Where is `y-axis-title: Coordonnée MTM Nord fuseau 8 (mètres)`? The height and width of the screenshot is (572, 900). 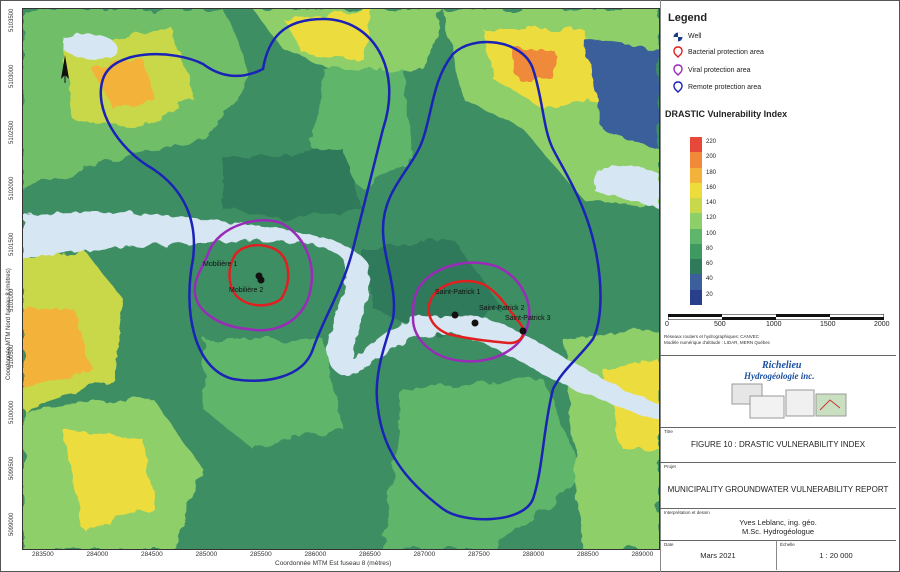 y-axis-title: Coordonnée MTM Nord fuseau 8 (mètres) is located at coordinates (9, 324).